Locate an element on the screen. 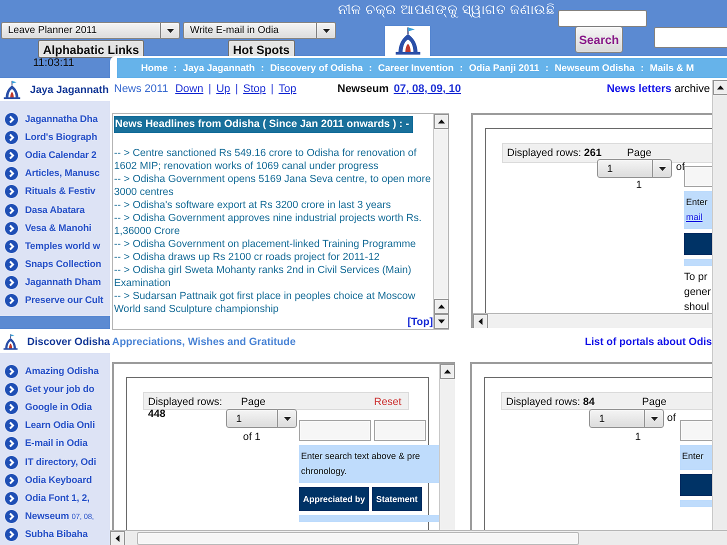 This screenshot has height=545, width=727. sidebar-link: Jagannatha Dha is located at coordinates (61, 119).